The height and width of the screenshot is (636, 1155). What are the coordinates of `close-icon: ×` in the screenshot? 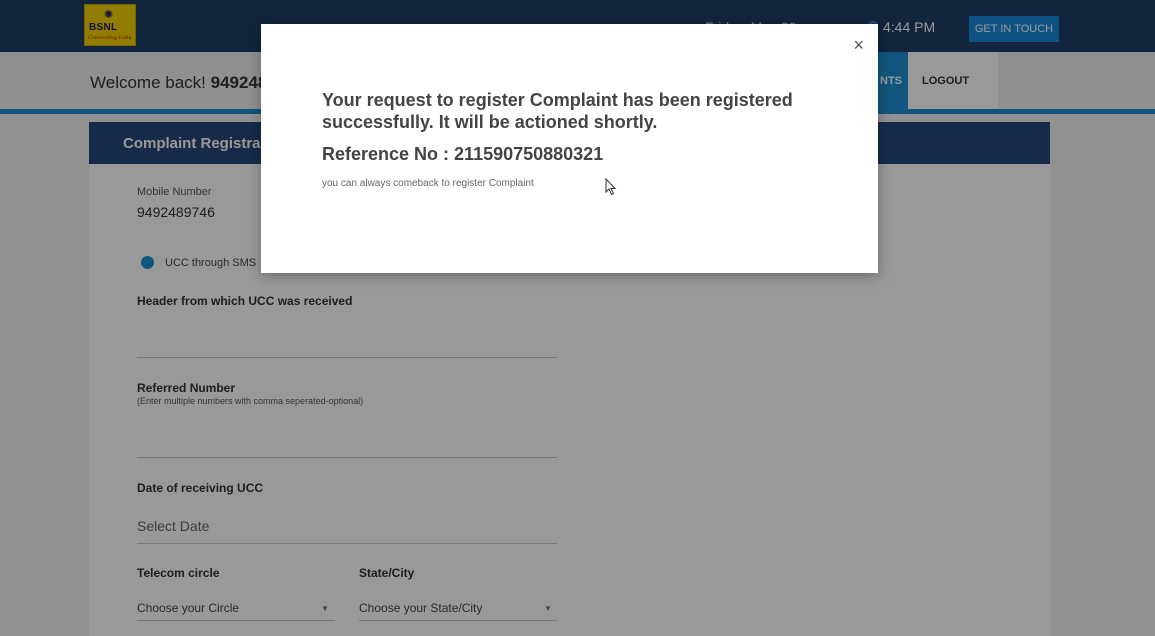 It's located at (858, 45).